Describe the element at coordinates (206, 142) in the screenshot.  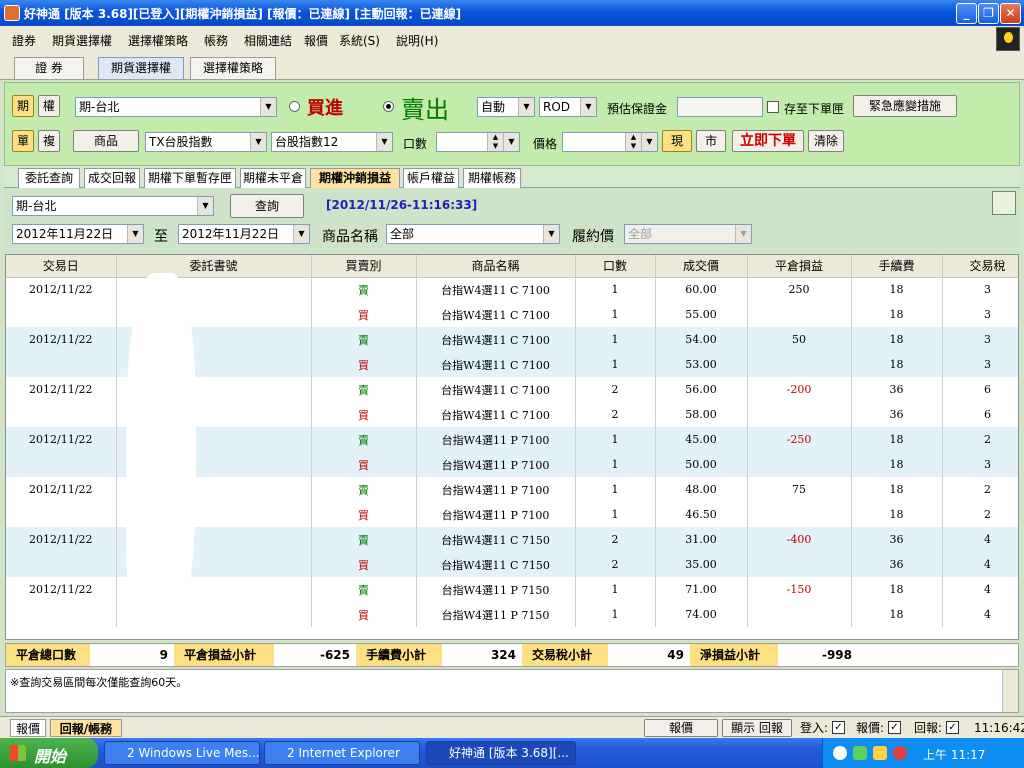
I see `product-select: TX台股指數 ▼` at that location.